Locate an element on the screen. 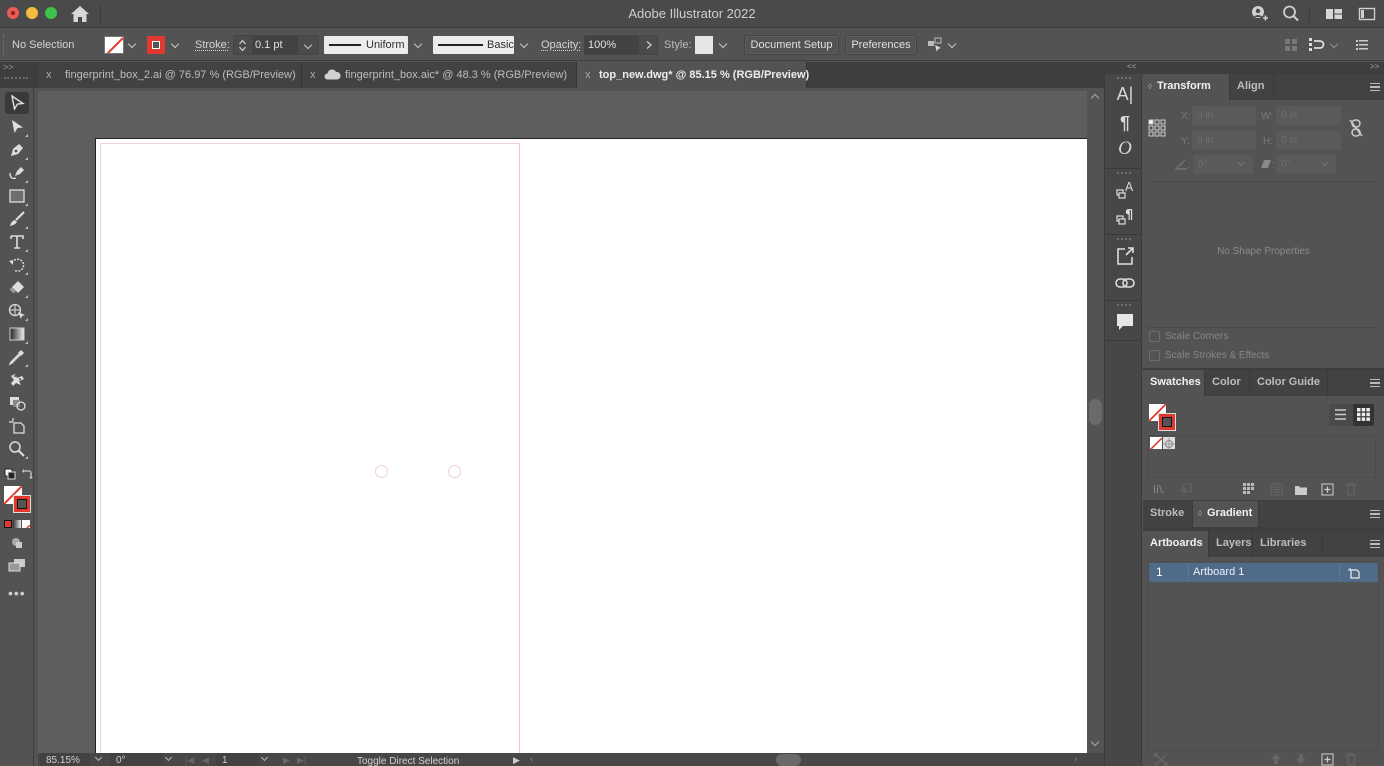  artboards-panel-menu-icon is located at coordinates (1375, 544).